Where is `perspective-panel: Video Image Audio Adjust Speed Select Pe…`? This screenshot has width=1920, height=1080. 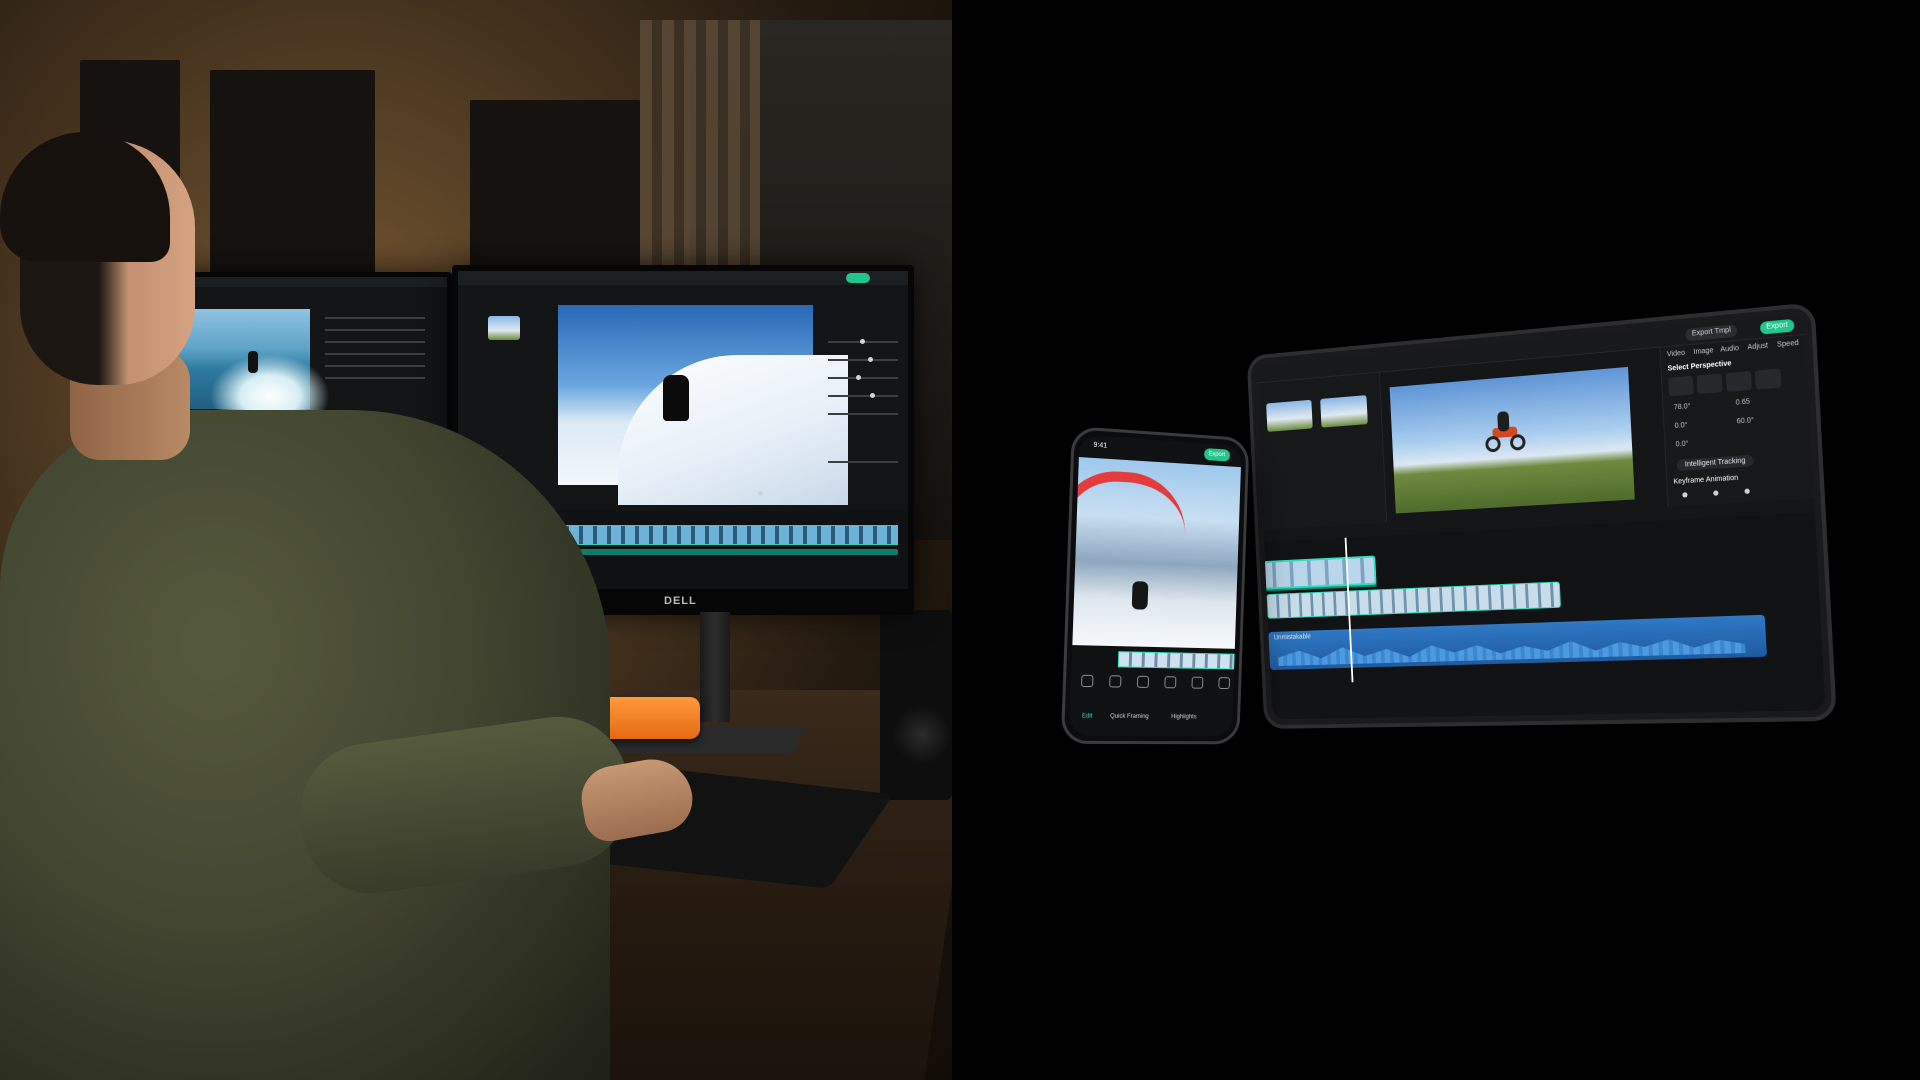 perspective-panel: Video Image Audio Adjust Speed Select Pe… is located at coordinates (1737, 420).